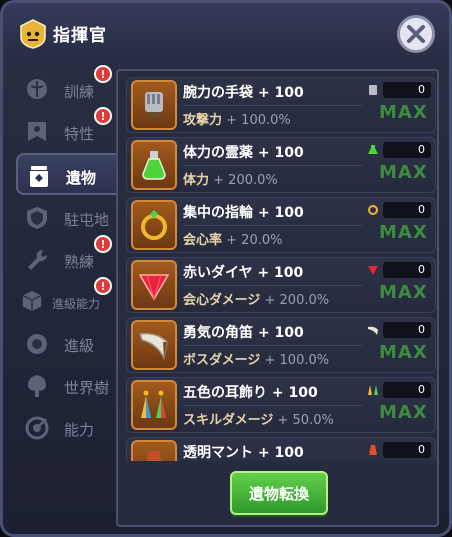 The height and width of the screenshot is (537, 452). I want to click on close-button, so click(416, 34).